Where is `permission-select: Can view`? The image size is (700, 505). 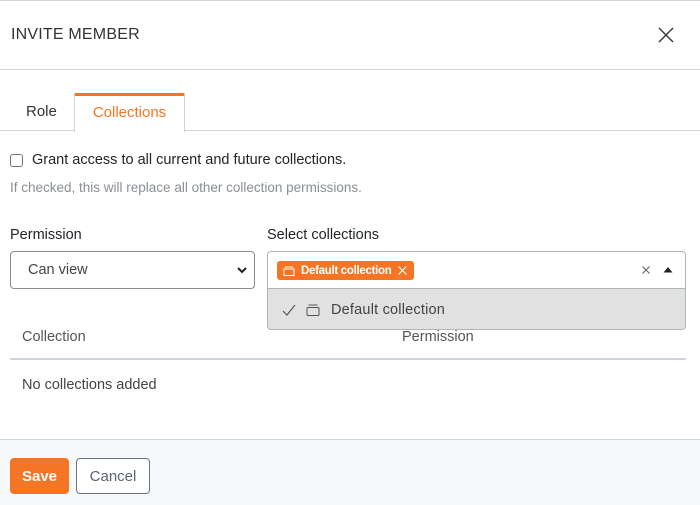
permission-select: Can view is located at coordinates (132, 270).